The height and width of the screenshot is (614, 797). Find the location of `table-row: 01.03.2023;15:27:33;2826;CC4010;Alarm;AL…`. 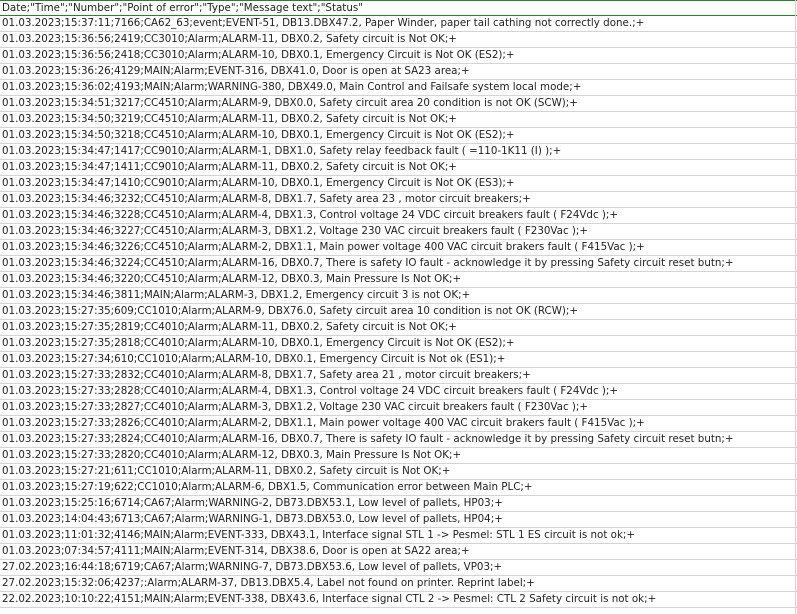

table-row: 01.03.2023;15:27:33;2826;CC4010;Alarm;AL… is located at coordinates (398, 424).